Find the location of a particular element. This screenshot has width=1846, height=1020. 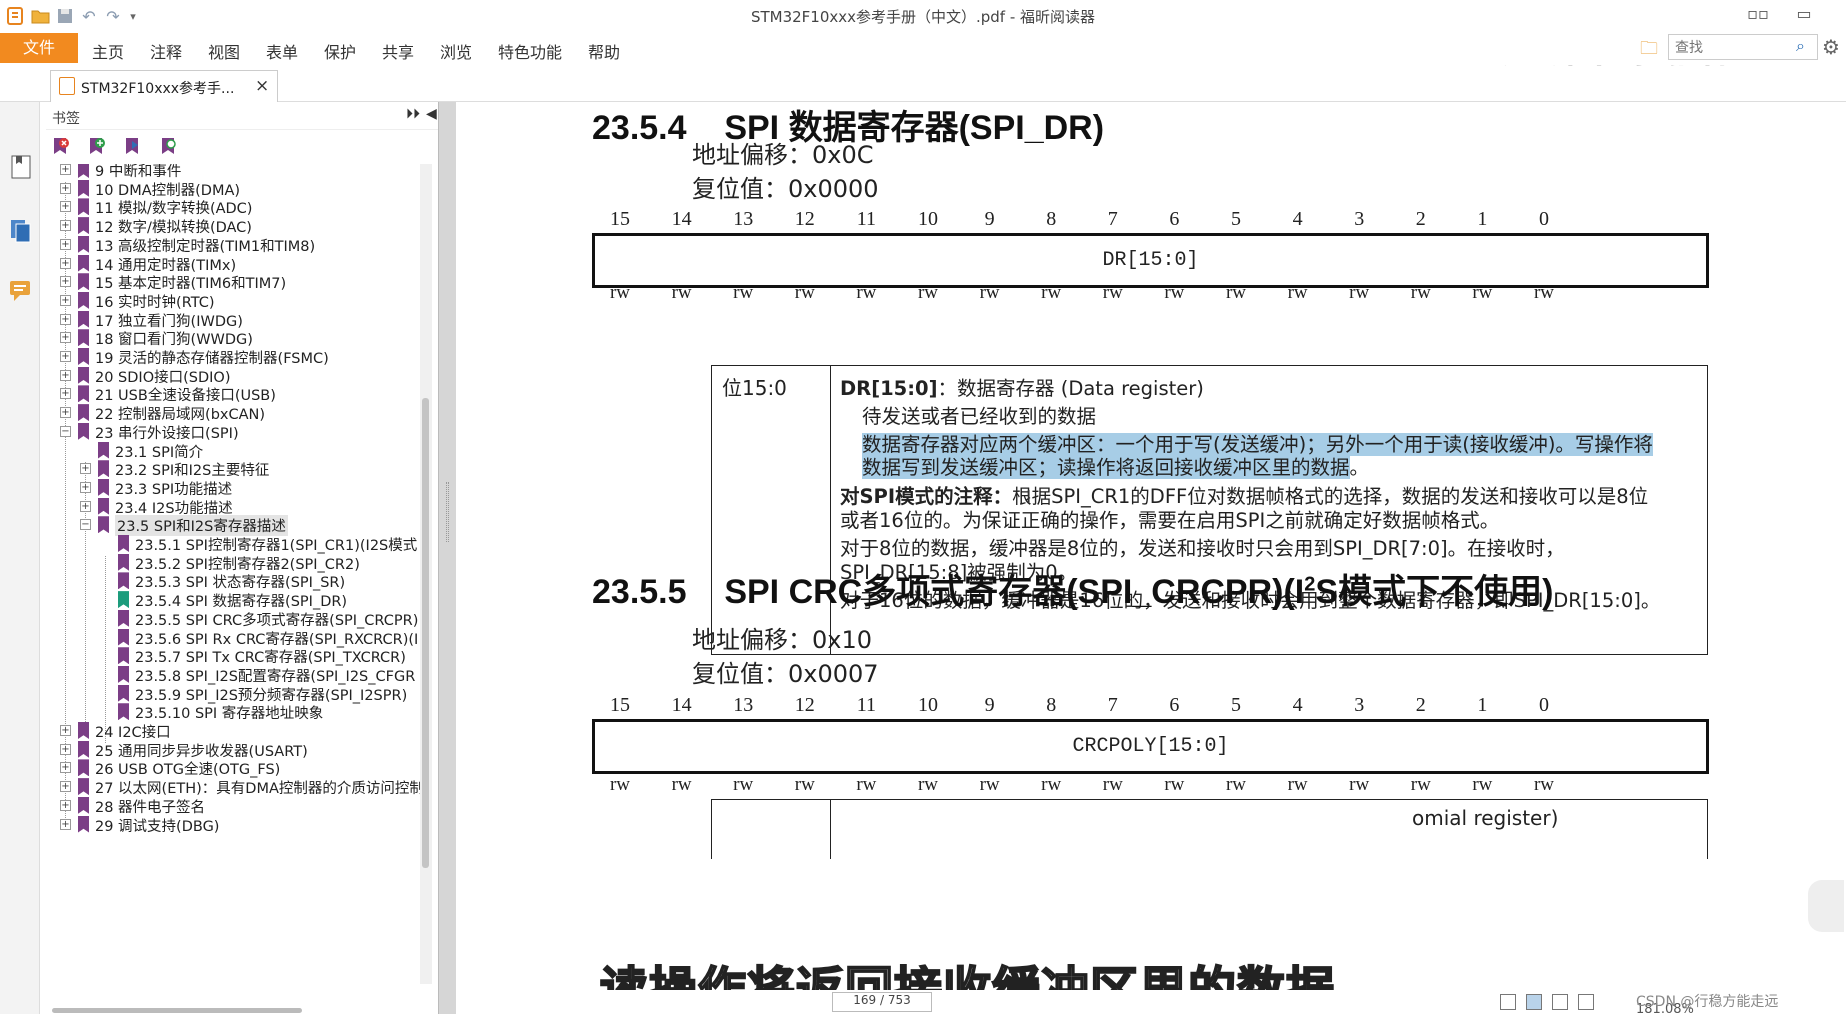

menu-share: 共享 is located at coordinates (398, 51).